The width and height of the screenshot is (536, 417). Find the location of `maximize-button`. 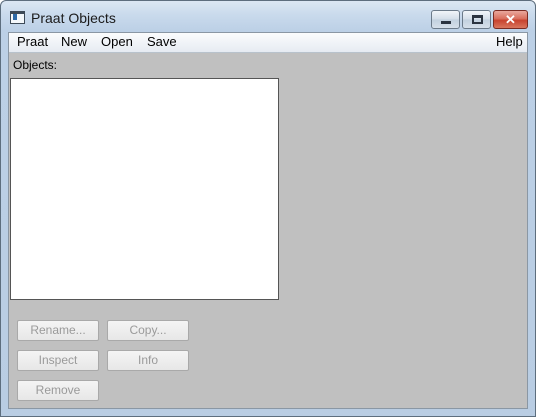

maximize-button is located at coordinates (476, 19).